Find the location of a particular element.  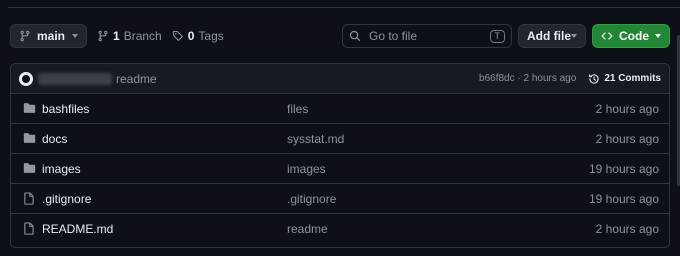

add-file-button: Add file is located at coordinates (552, 36).